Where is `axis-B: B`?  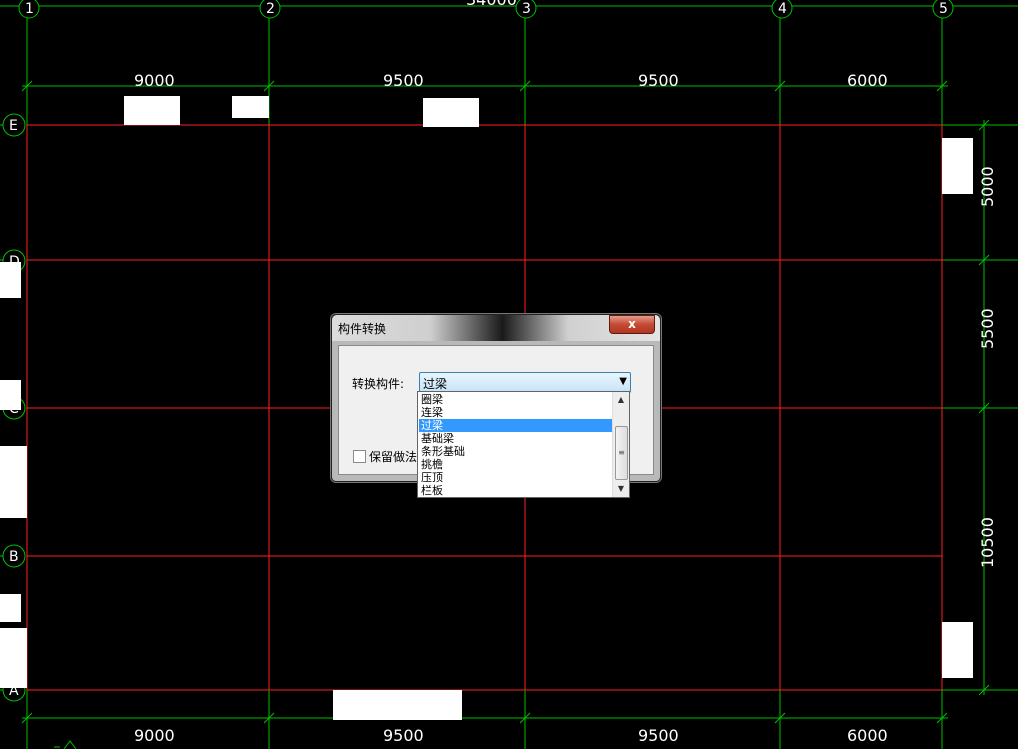 axis-B: B is located at coordinates (14, 557).